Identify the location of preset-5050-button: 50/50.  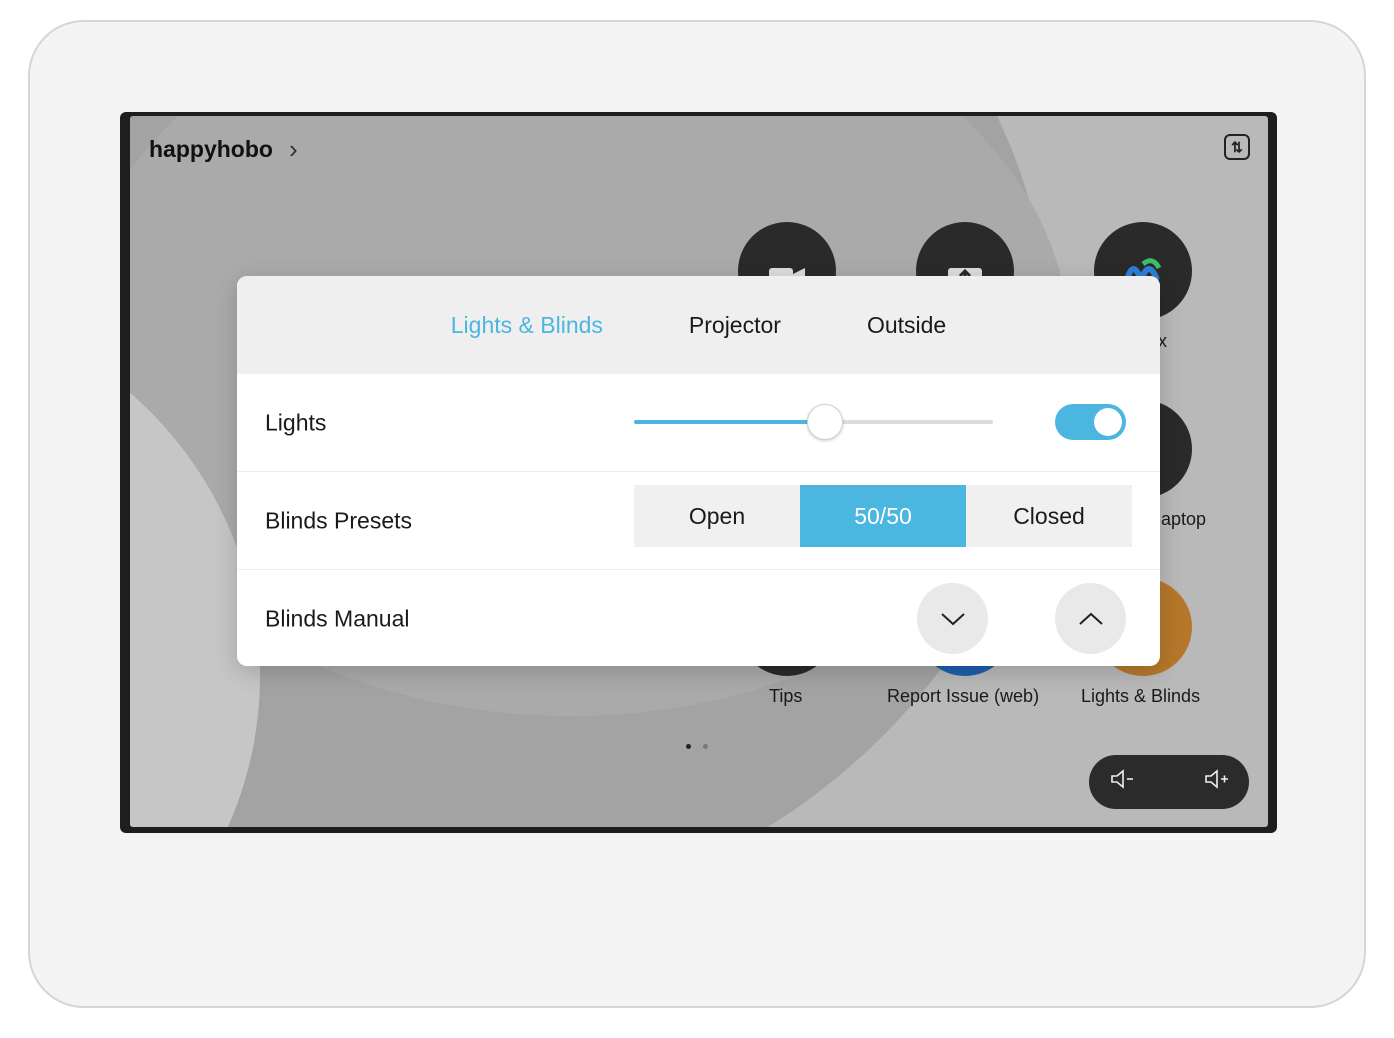
(883, 516).